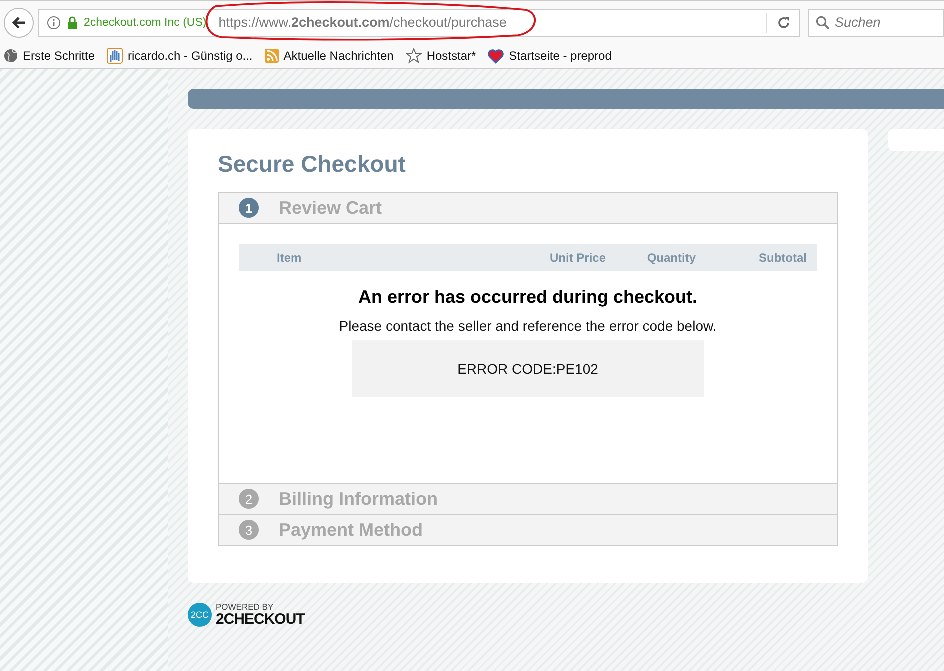 The image size is (944, 671). Describe the element at coordinates (200, 615) in the screenshot. I see `logo-mark: 2CC` at that location.